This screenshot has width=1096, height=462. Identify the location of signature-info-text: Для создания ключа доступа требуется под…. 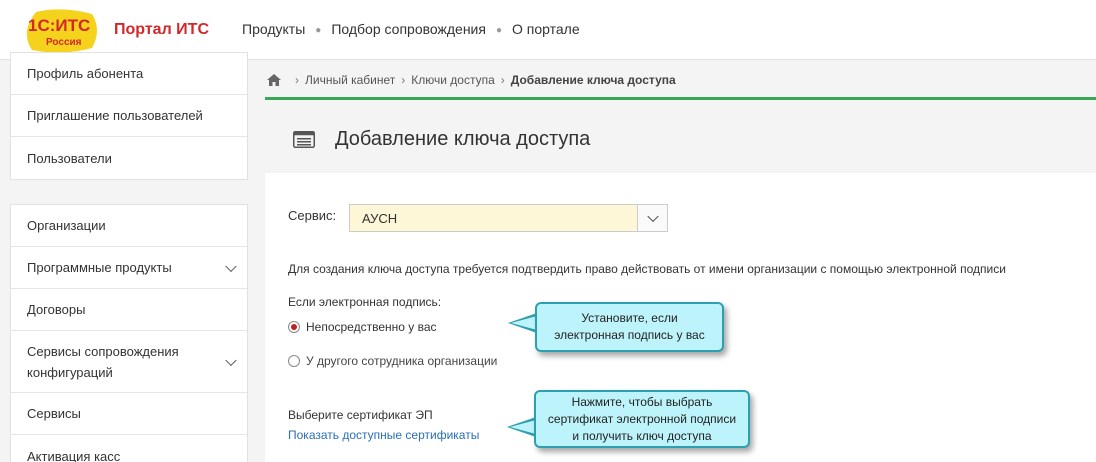
(647, 269).